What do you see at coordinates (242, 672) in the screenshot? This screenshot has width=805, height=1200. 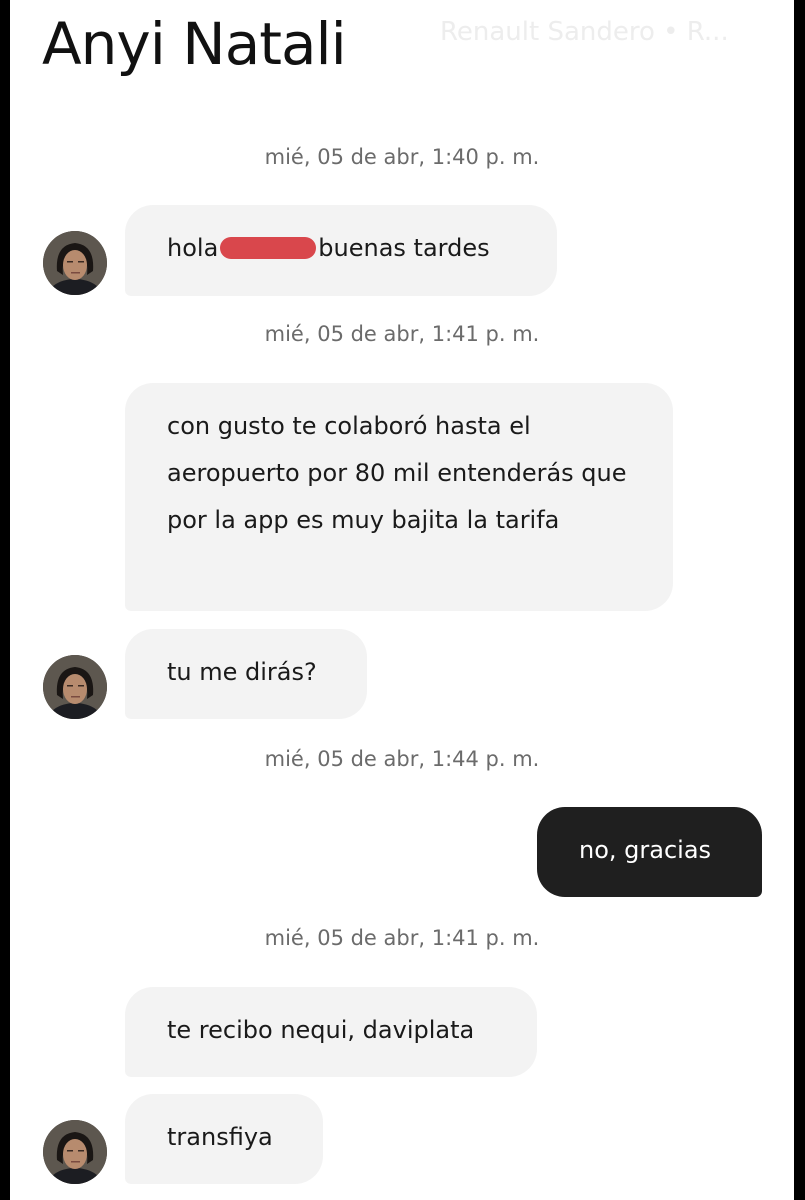 I see `message-text: tu me dirás?` at bounding box center [242, 672].